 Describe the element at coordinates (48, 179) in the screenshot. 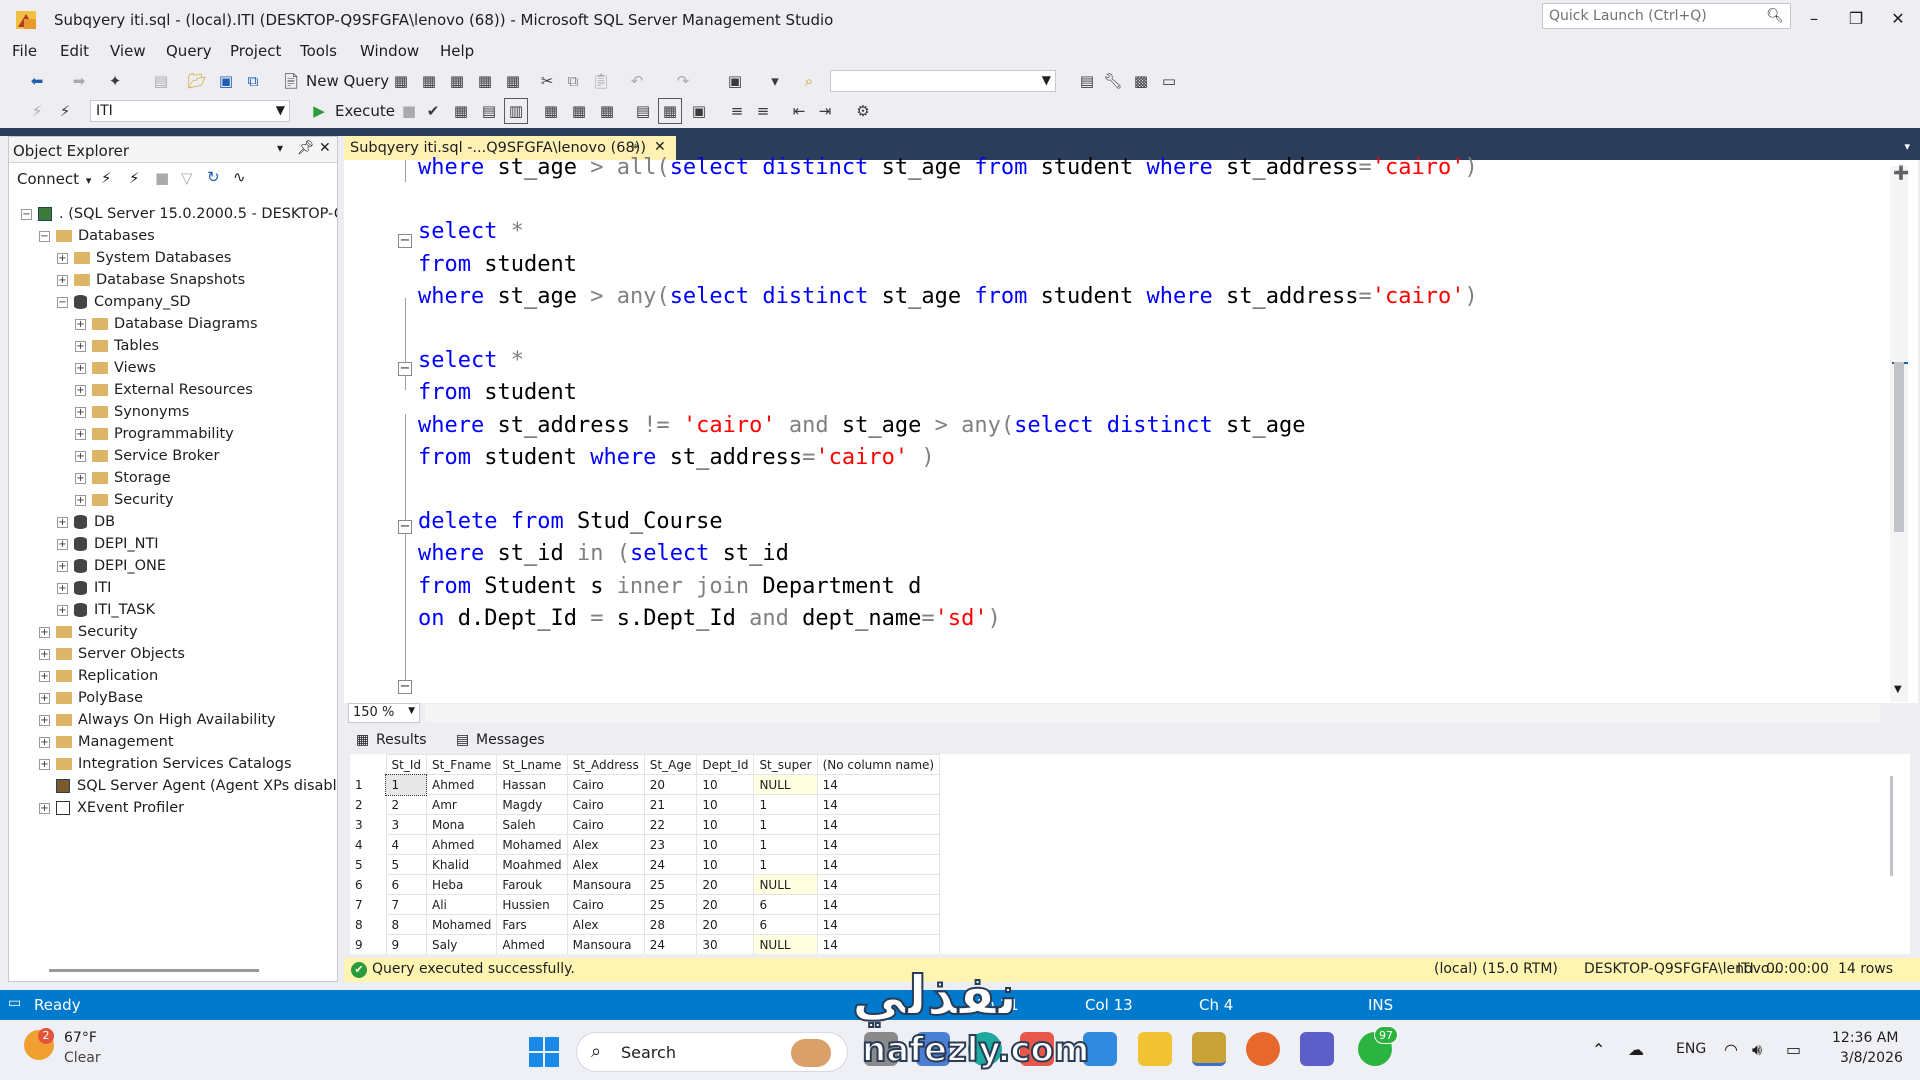

I see `connect-button: Connect` at that location.